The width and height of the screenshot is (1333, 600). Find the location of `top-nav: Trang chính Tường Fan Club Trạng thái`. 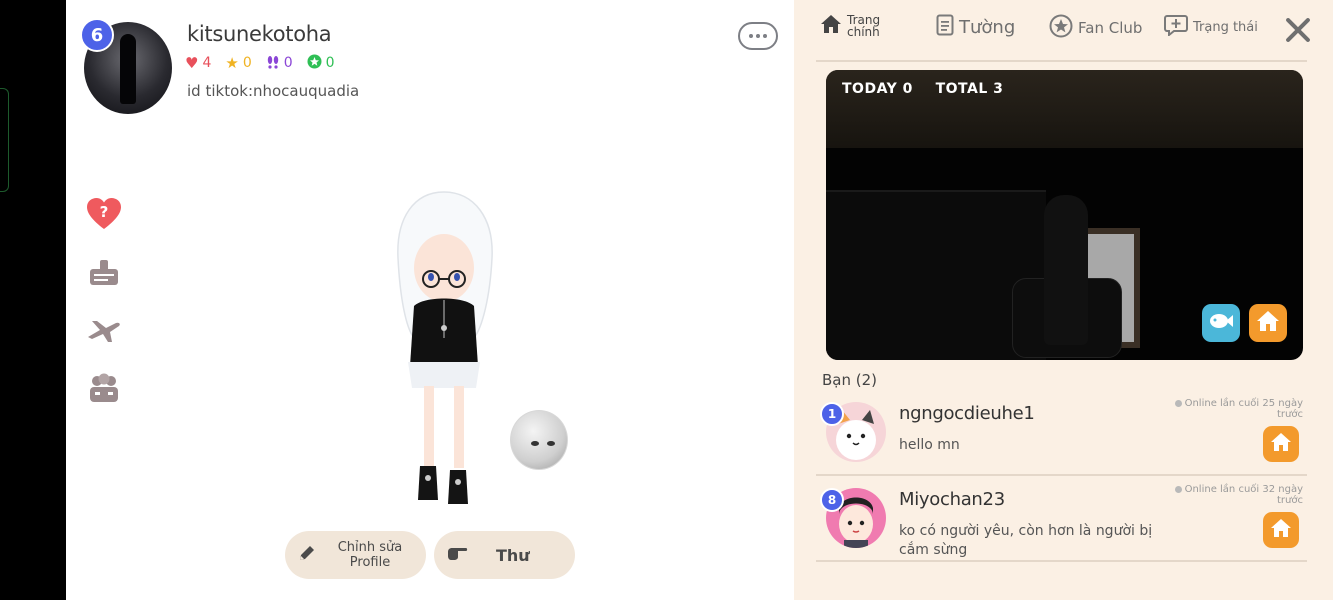

top-nav: Trang chính Tường Fan Club Trạng thái is located at coordinates (1063, 30).